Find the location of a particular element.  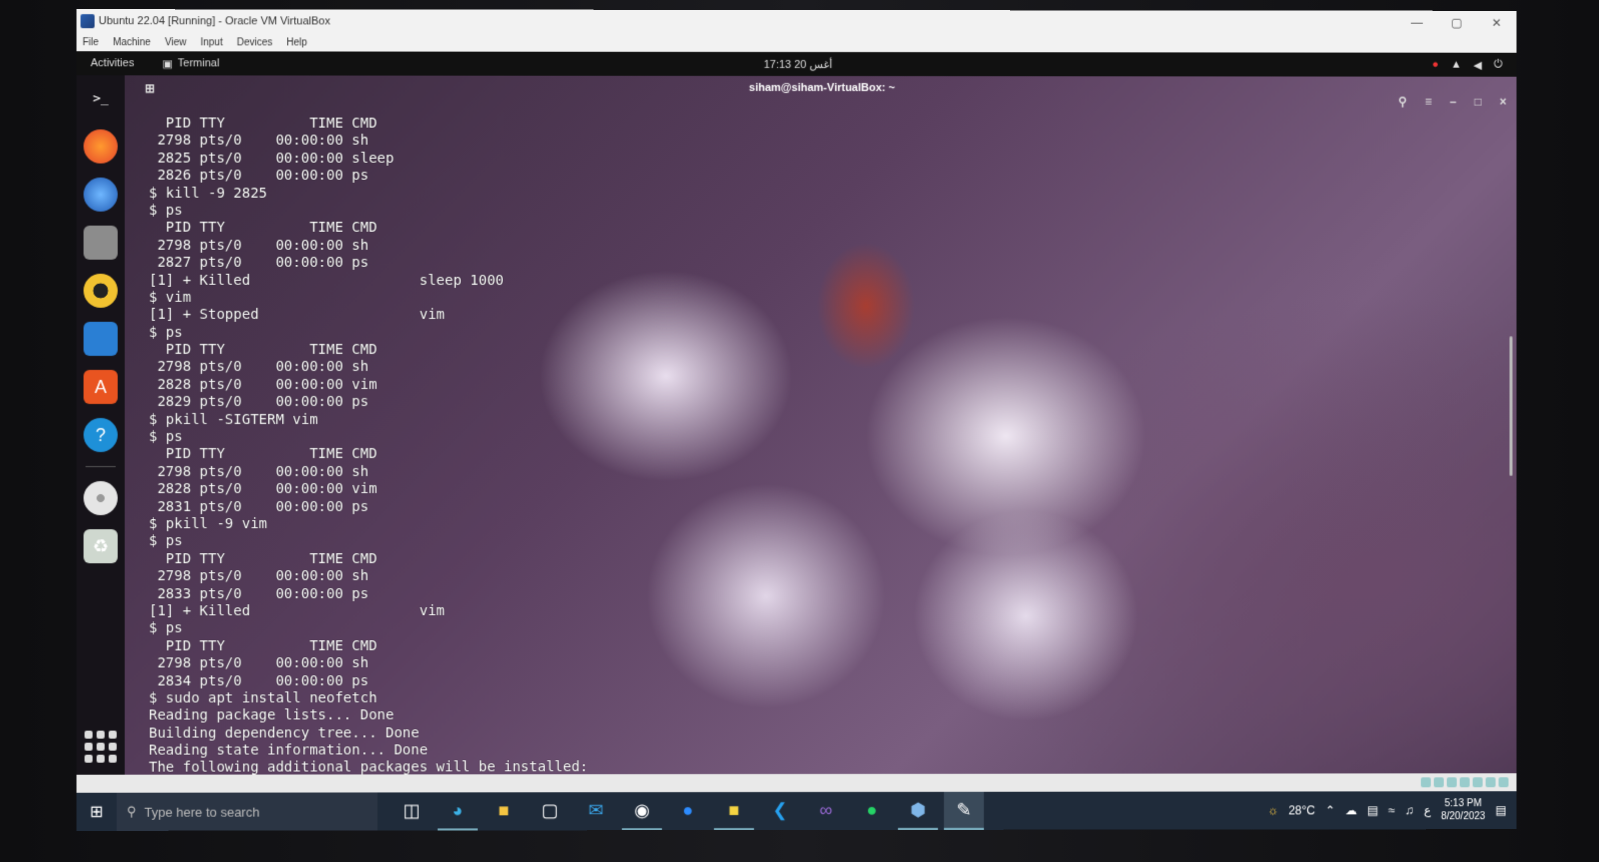

notepad-icon: ▢ is located at coordinates (550, 811).